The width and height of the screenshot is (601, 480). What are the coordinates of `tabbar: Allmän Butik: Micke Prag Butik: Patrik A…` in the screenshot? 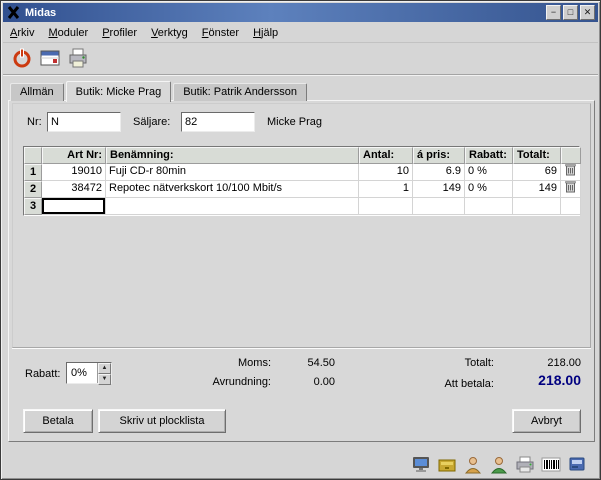 It's located at (159, 91).